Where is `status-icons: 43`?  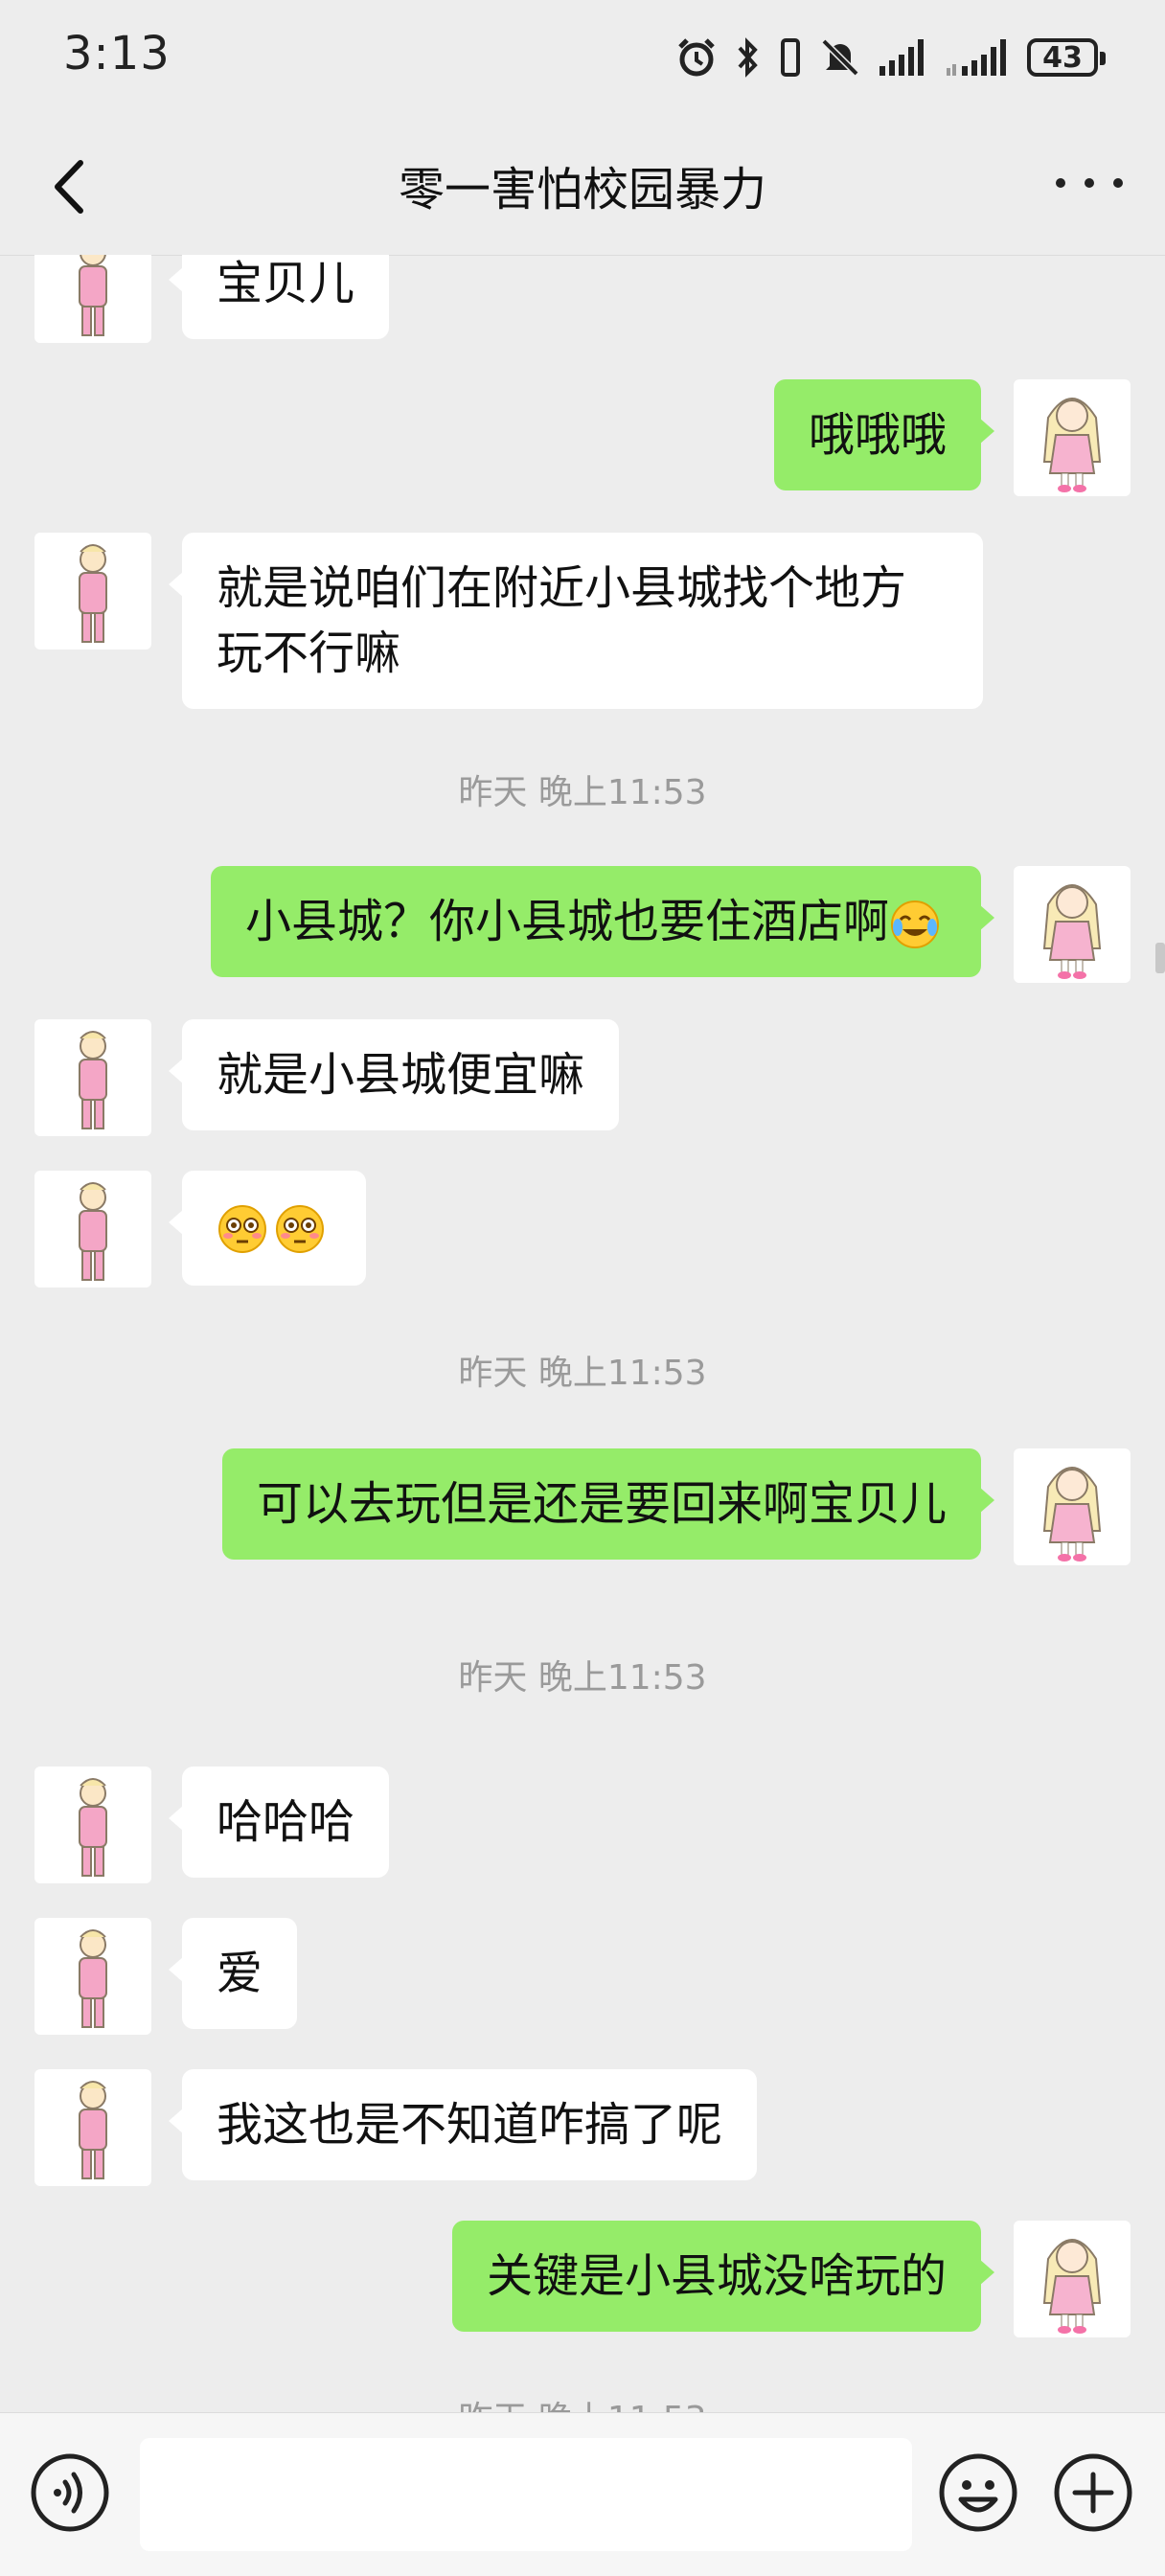
status-icons: 43 is located at coordinates (890, 57).